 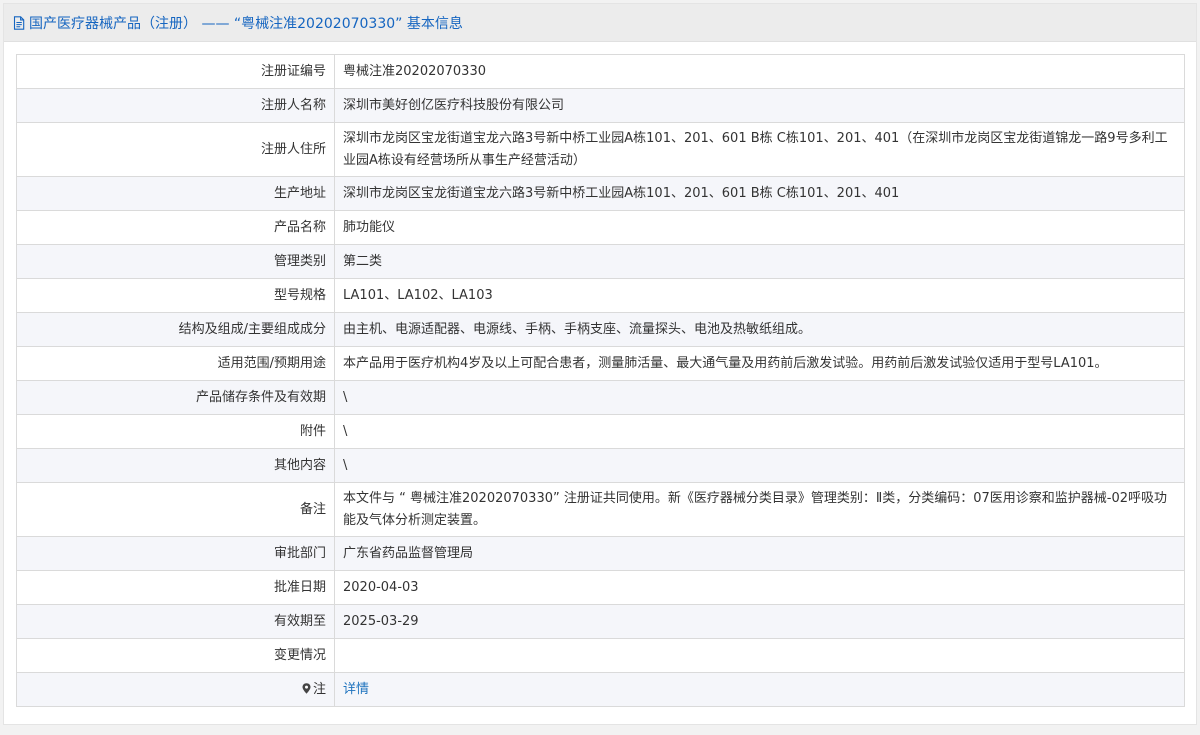 I want to click on row-value: LA101、LA102、LA103, so click(x=759, y=295).